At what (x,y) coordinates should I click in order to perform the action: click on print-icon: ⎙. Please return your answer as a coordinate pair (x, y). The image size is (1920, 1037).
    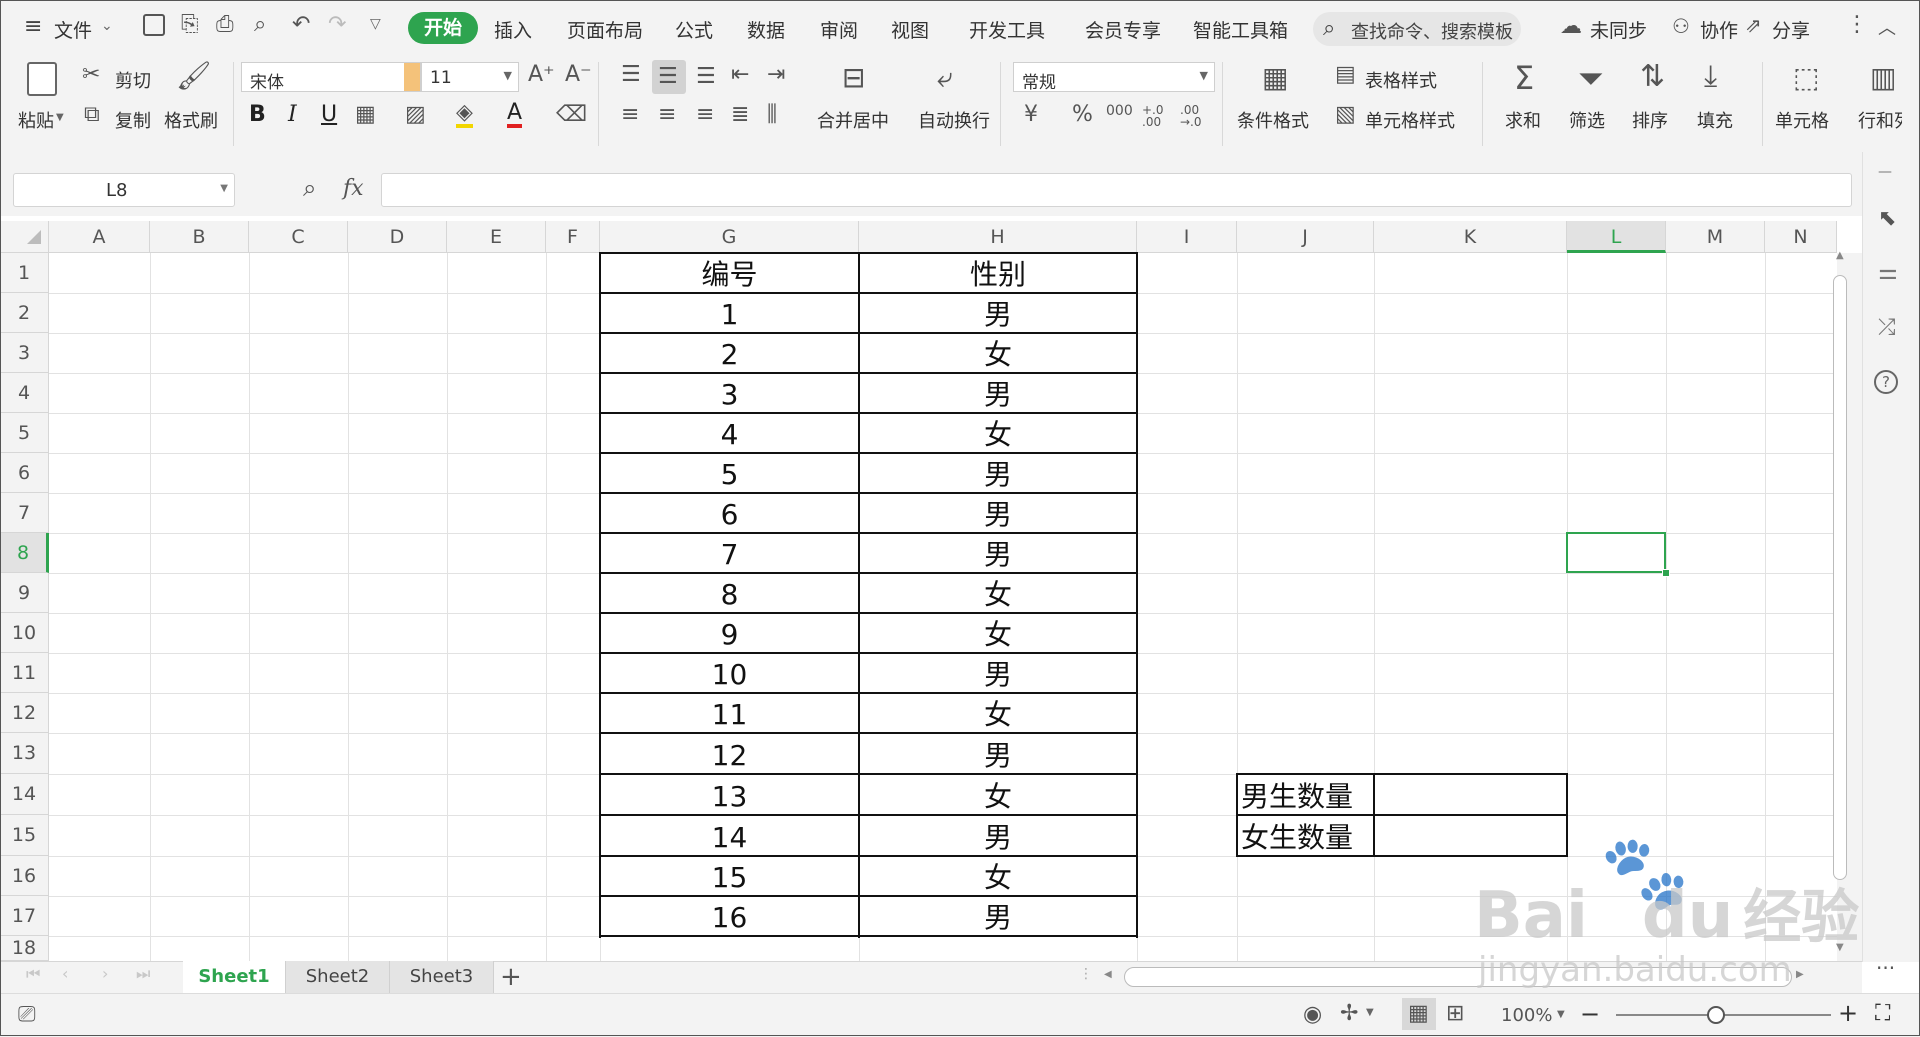
    Looking at the image, I should click on (225, 24).